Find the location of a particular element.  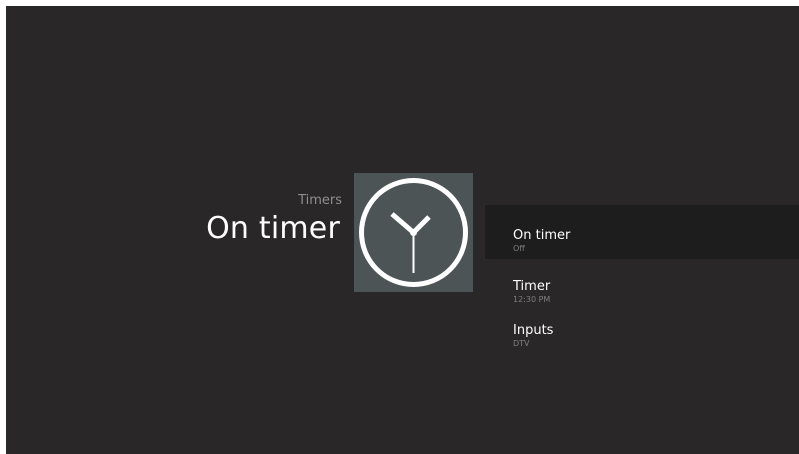

timer-settings-menu: On timer Off Timer 12:30 PM Inputs DTV is located at coordinates (642, 277).